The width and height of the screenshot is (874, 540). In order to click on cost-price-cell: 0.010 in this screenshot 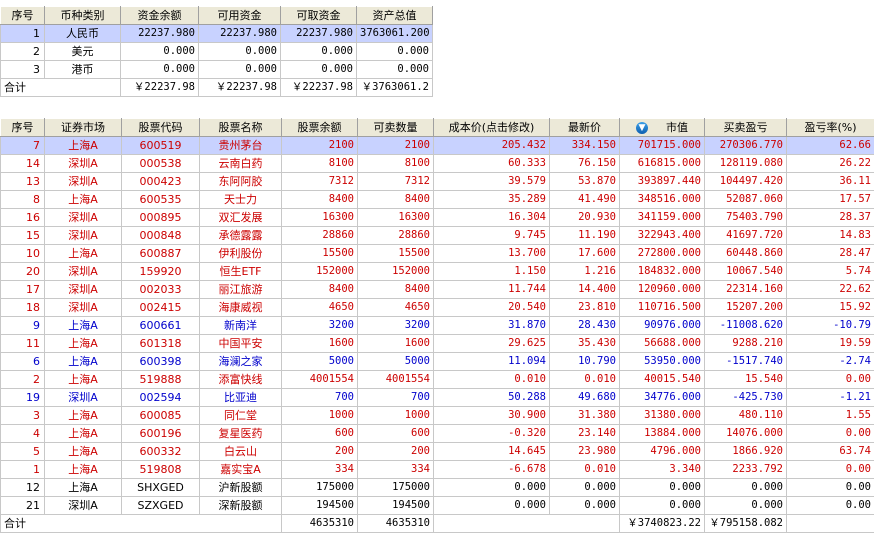, I will do `click(491, 379)`.